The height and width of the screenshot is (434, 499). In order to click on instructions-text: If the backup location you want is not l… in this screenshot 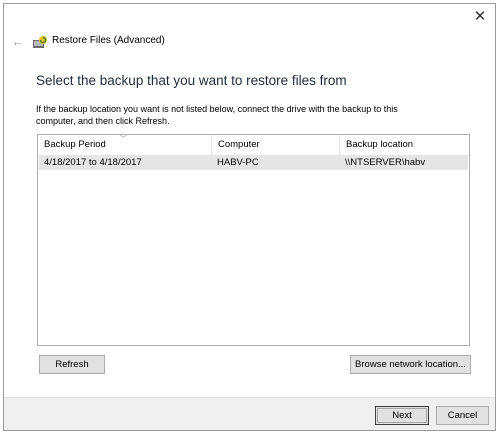, I will do `click(217, 115)`.